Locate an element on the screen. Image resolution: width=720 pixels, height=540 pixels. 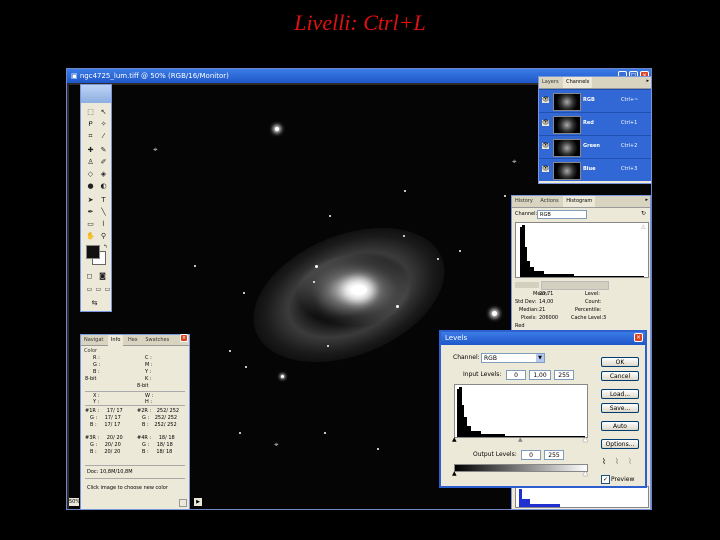
zoom-level: 50% is located at coordinates (74, 502).